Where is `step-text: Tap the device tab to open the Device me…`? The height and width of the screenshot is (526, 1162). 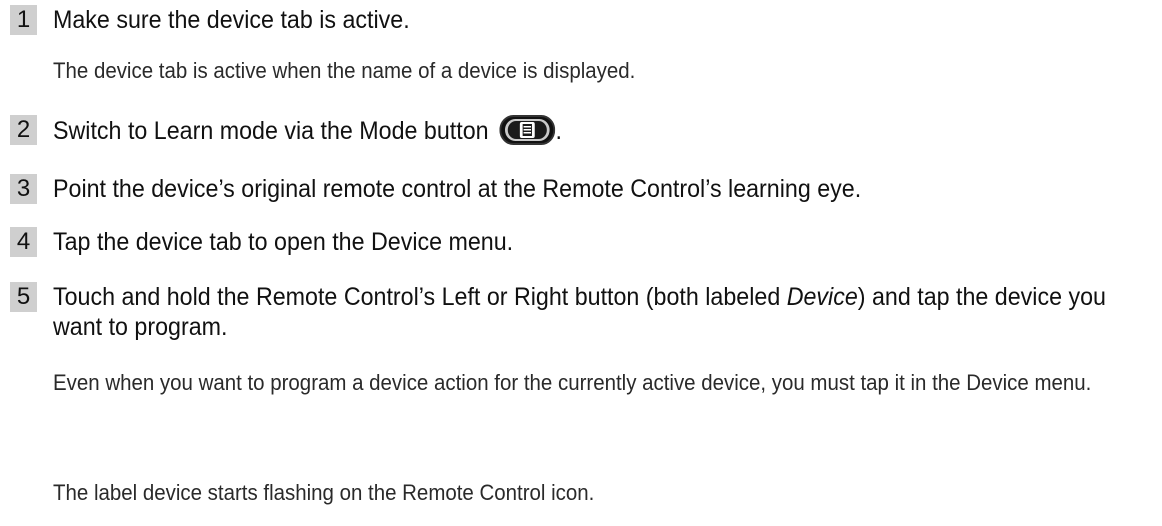
step-text: Tap the device tab to open the Device me… is located at coordinates (283, 242).